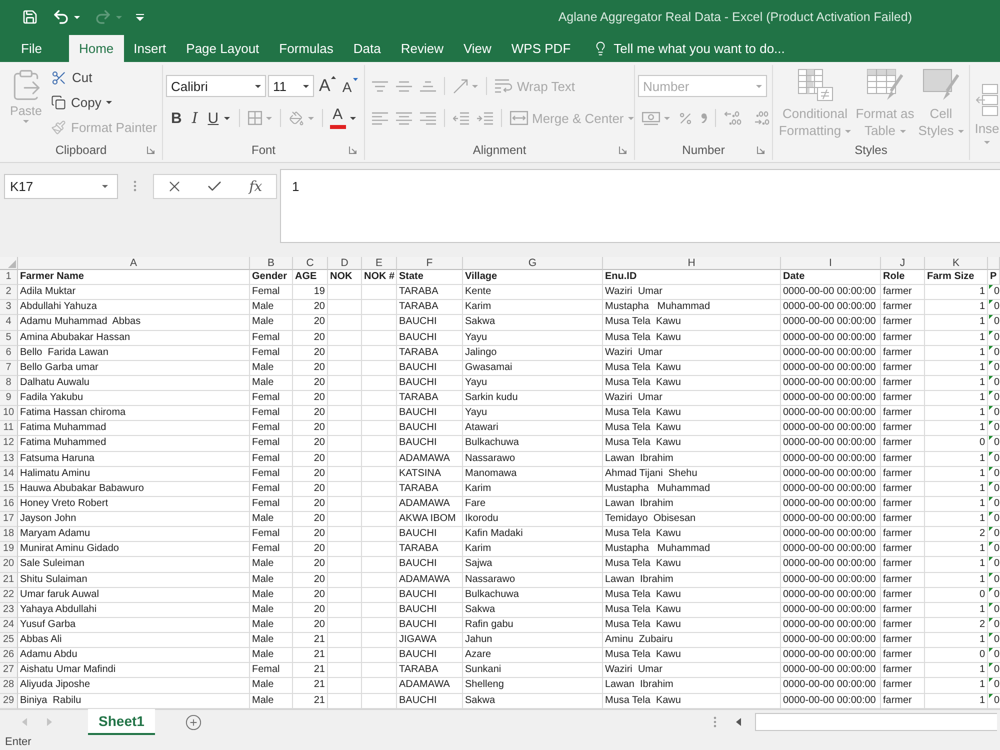 The height and width of the screenshot is (750, 1000). What do you see at coordinates (9, 368) in the screenshot?
I see `row-header: 7` at bounding box center [9, 368].